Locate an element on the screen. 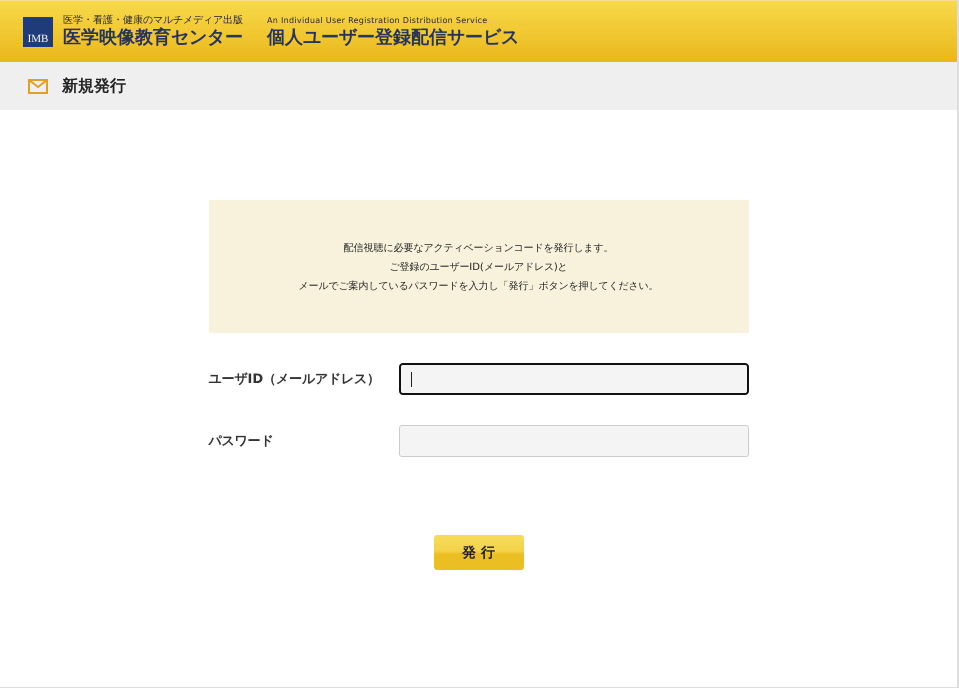 The height and width of the screenshot is (688, 959). notice-text: 配信視聴に必要なアクティベーションコードを発行します。 is located at coordinates (479, 248).